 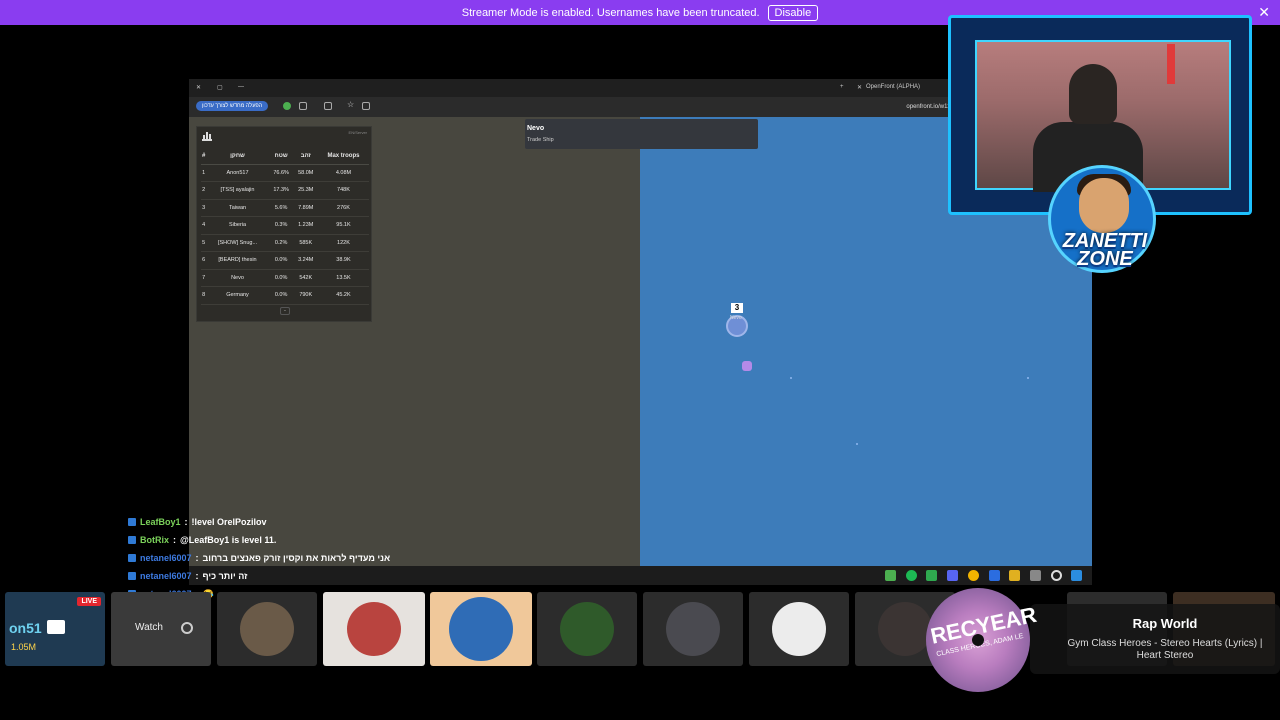 I want to click on bar-chart-icon, so click(x=207, y=136).